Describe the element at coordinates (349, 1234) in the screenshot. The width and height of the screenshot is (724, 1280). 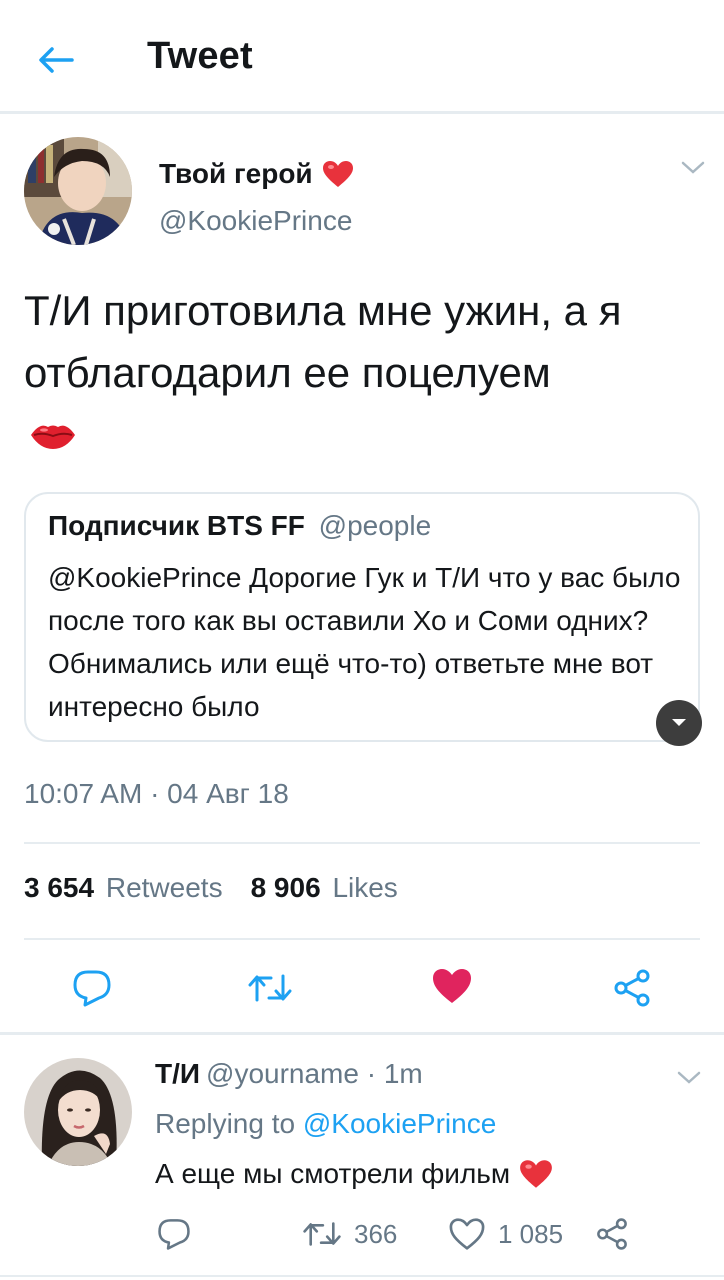
I see `reply-retweet-button: 366` at that location.